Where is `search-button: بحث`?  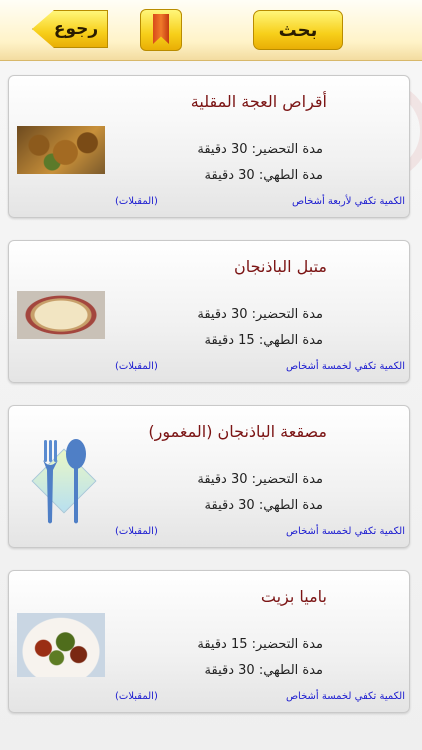 search-button: بحث is located at coordinates (298, 30).